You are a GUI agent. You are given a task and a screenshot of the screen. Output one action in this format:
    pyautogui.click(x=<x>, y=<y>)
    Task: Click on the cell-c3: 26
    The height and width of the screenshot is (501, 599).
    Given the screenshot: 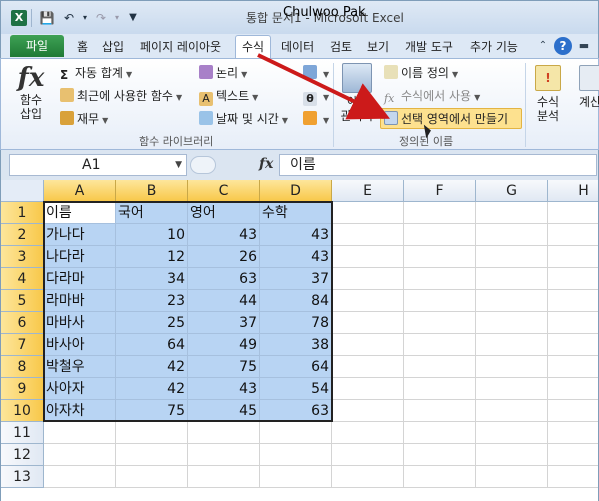 What is the action you would take?
    pyautogui.click(x=224, y=257)
    